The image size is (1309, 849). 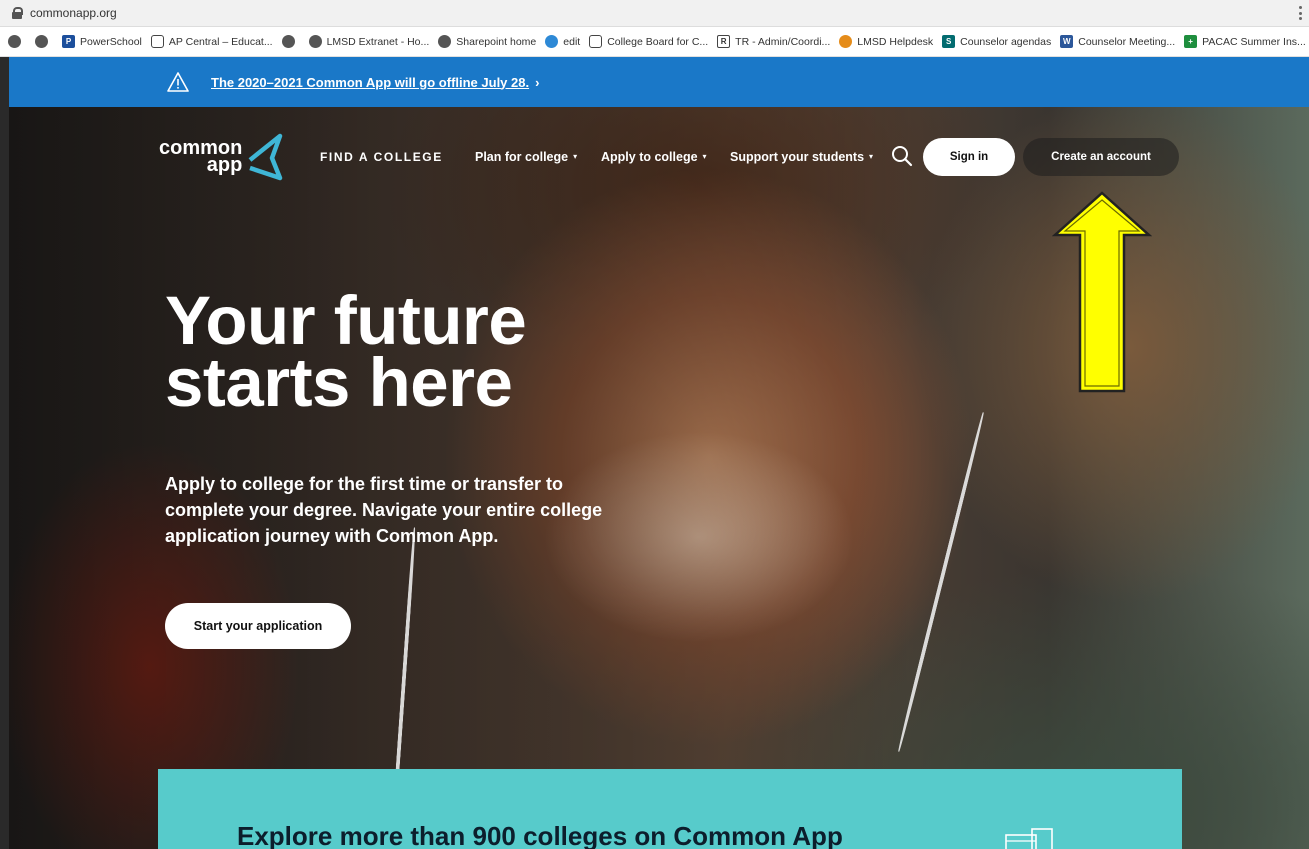 I want to click on yellow-arrow-annotation, so click(x=1102, y=292).